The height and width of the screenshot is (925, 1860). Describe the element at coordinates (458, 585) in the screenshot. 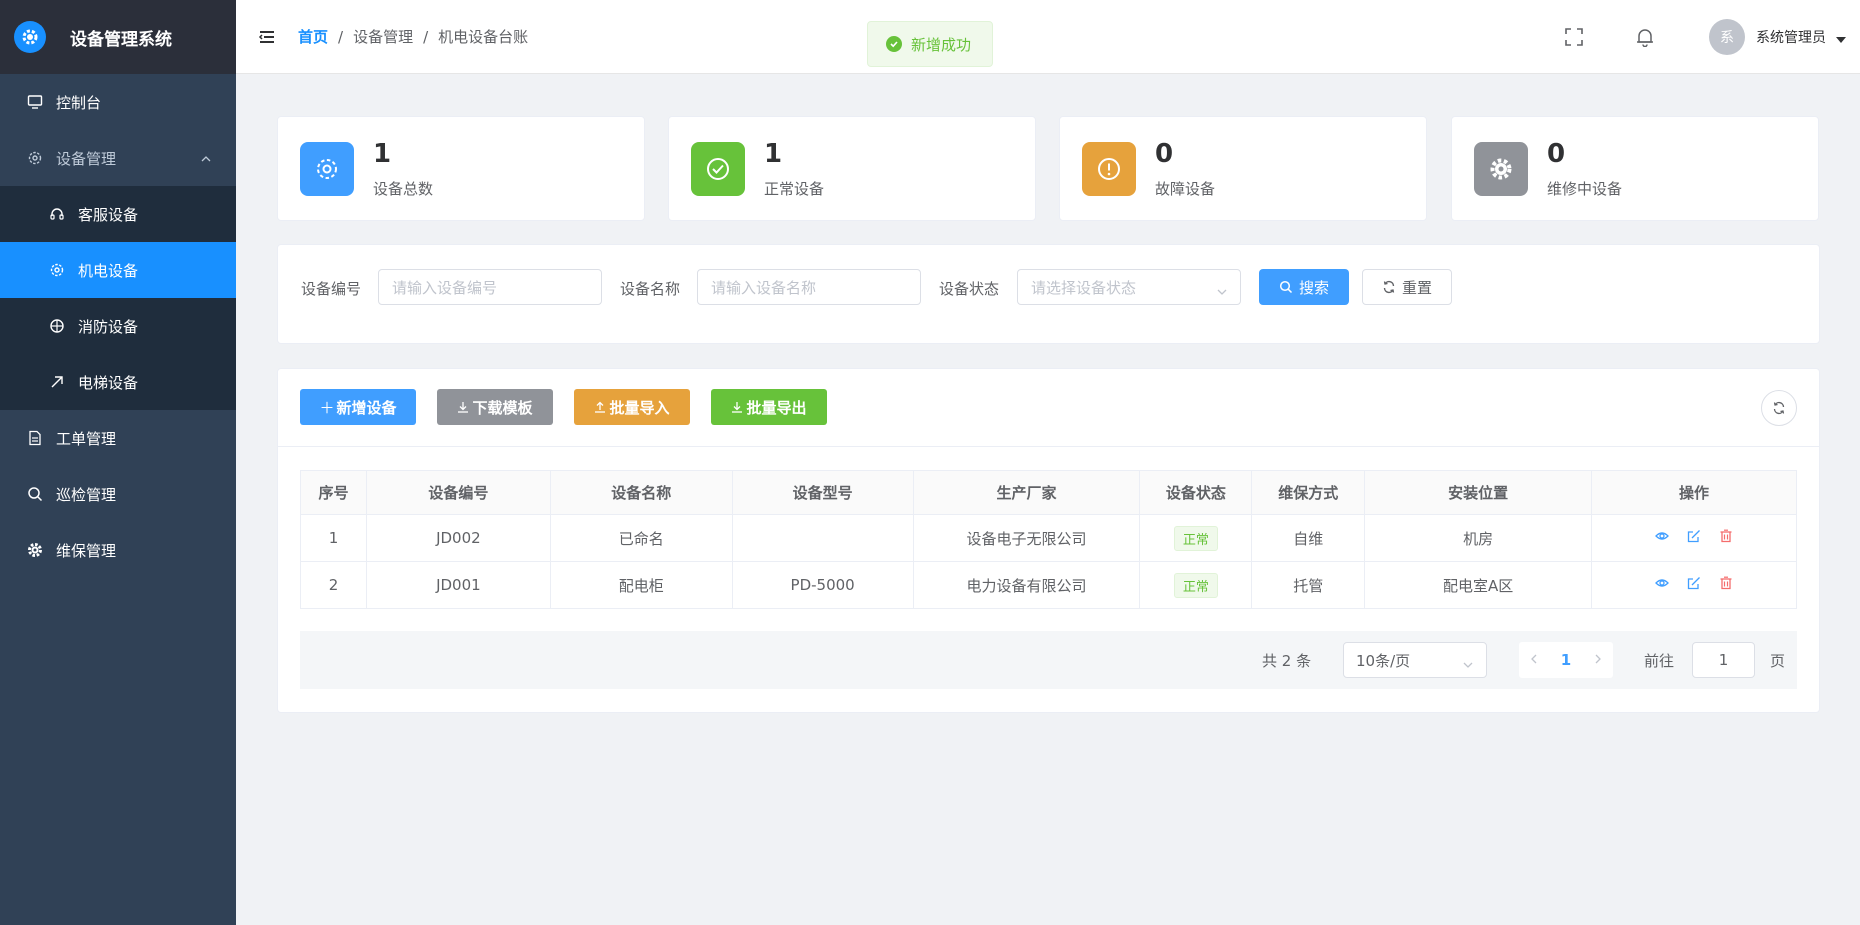

I see `cell-code: JD001` at that location.